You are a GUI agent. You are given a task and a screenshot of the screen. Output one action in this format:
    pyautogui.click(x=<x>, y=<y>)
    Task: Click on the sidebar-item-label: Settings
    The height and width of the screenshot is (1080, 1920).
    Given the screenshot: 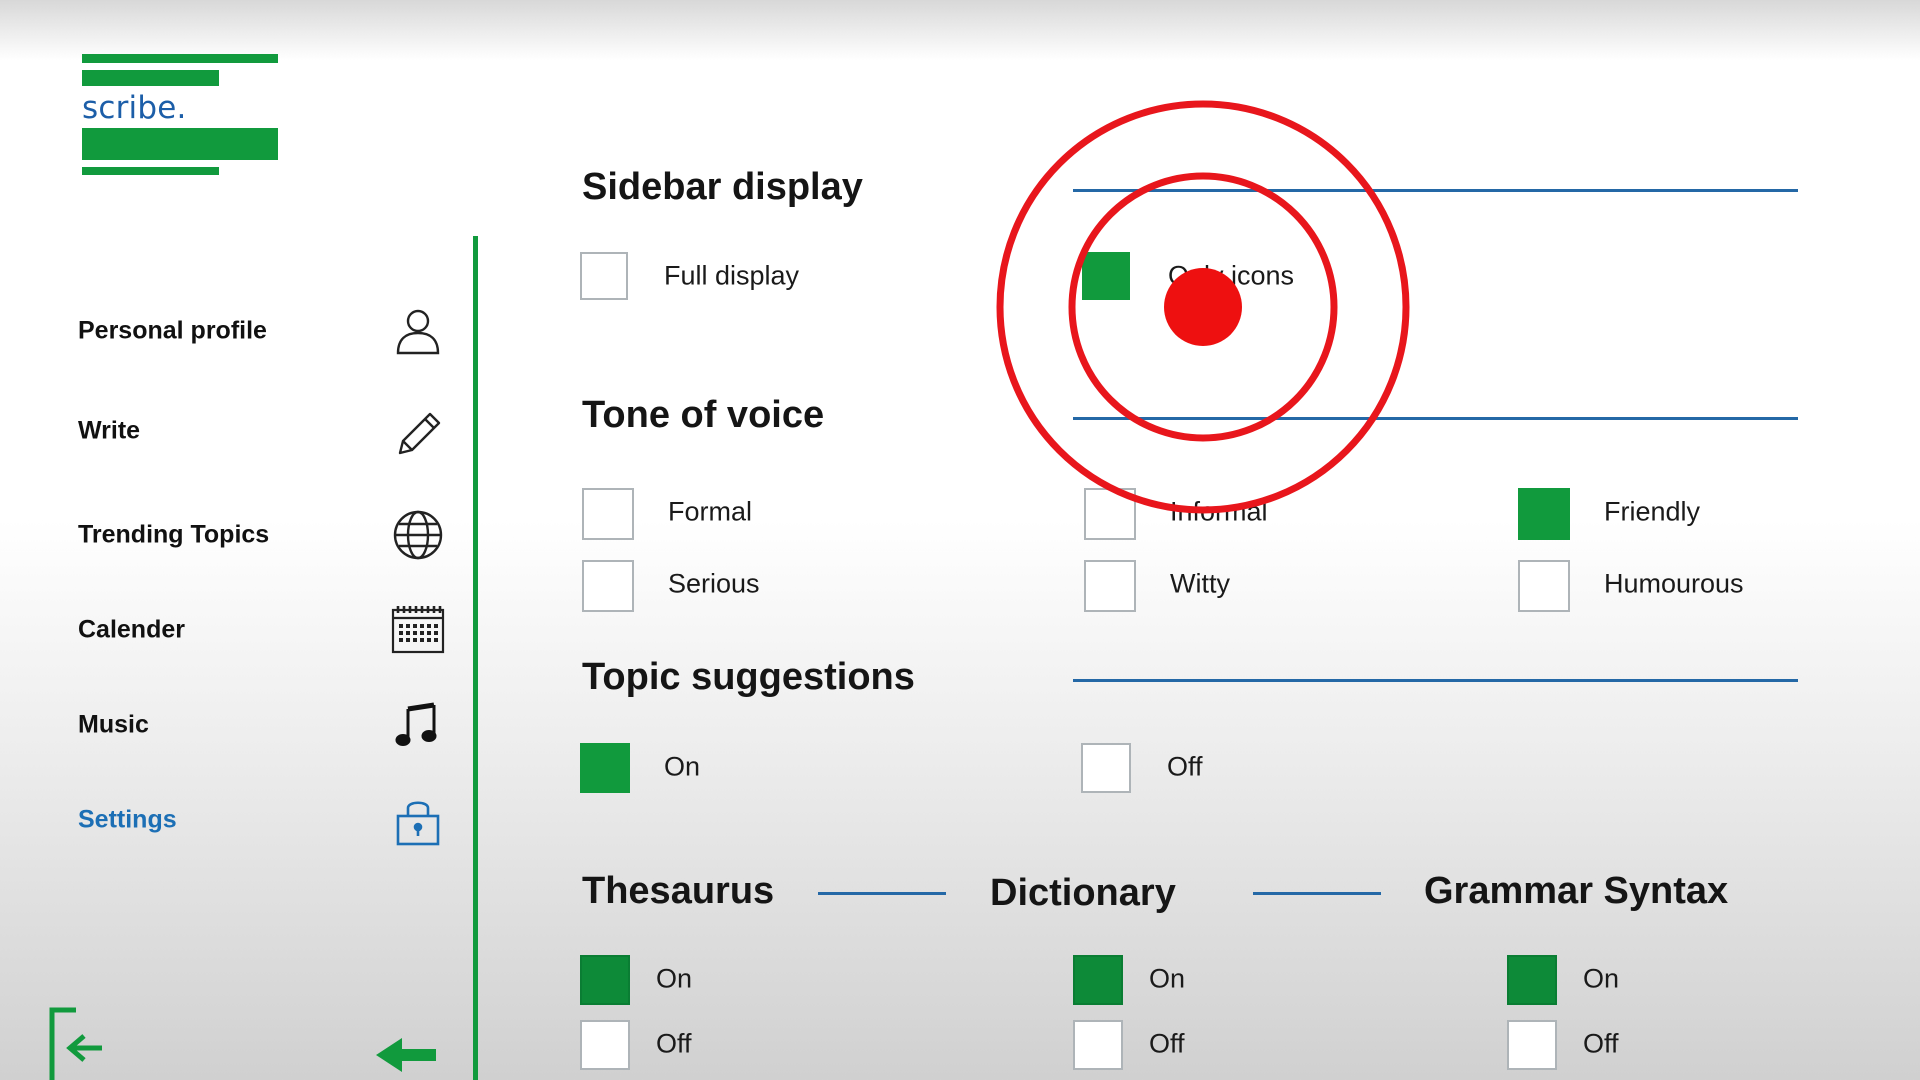 What is the action you would take?
    pyautogui.click(x=127, y=819)
    